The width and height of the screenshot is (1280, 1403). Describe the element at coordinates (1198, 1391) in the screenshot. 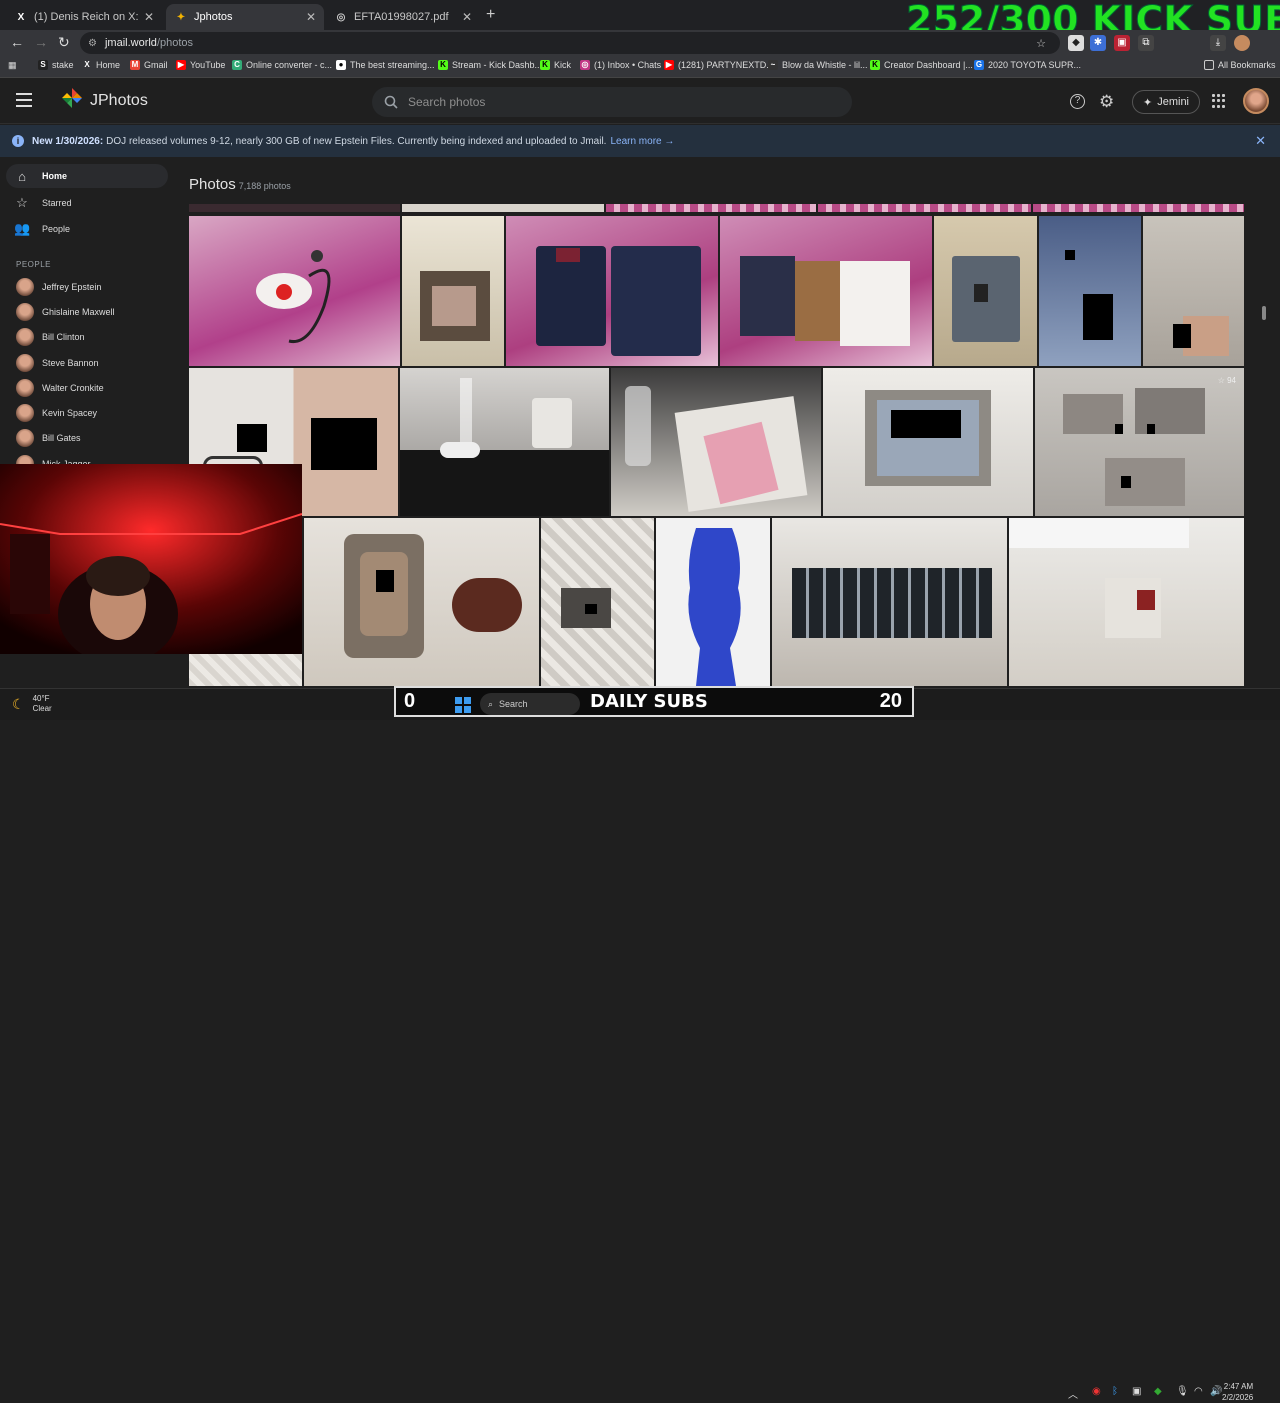

I see `wifi-icon: ◠` at that location.